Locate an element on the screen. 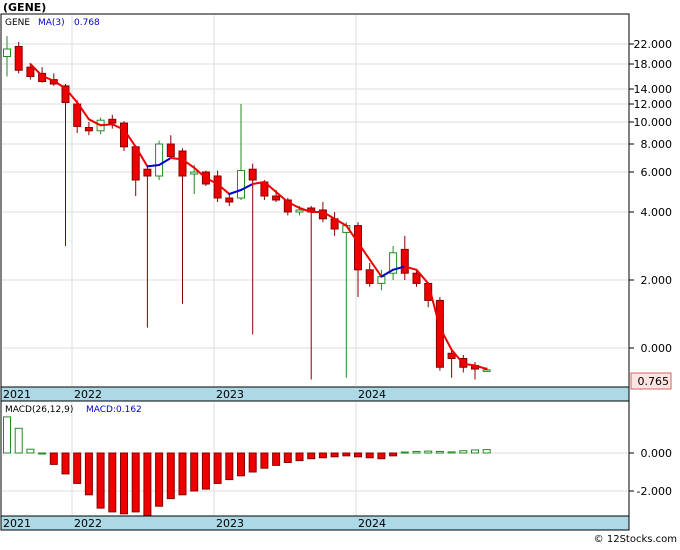 Image resolution: width=680 pixels, height=550 pixels. macd-legend-label: MACD(26,12,9) is located at coordinates (39, 410).